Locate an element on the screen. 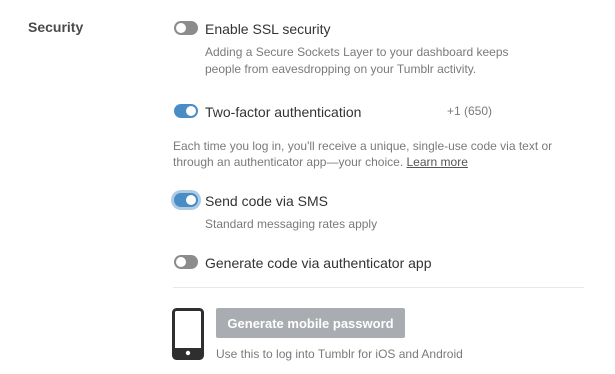  generate-mobile-password-button: Generate mobile password is located at coordinates (310, 323).